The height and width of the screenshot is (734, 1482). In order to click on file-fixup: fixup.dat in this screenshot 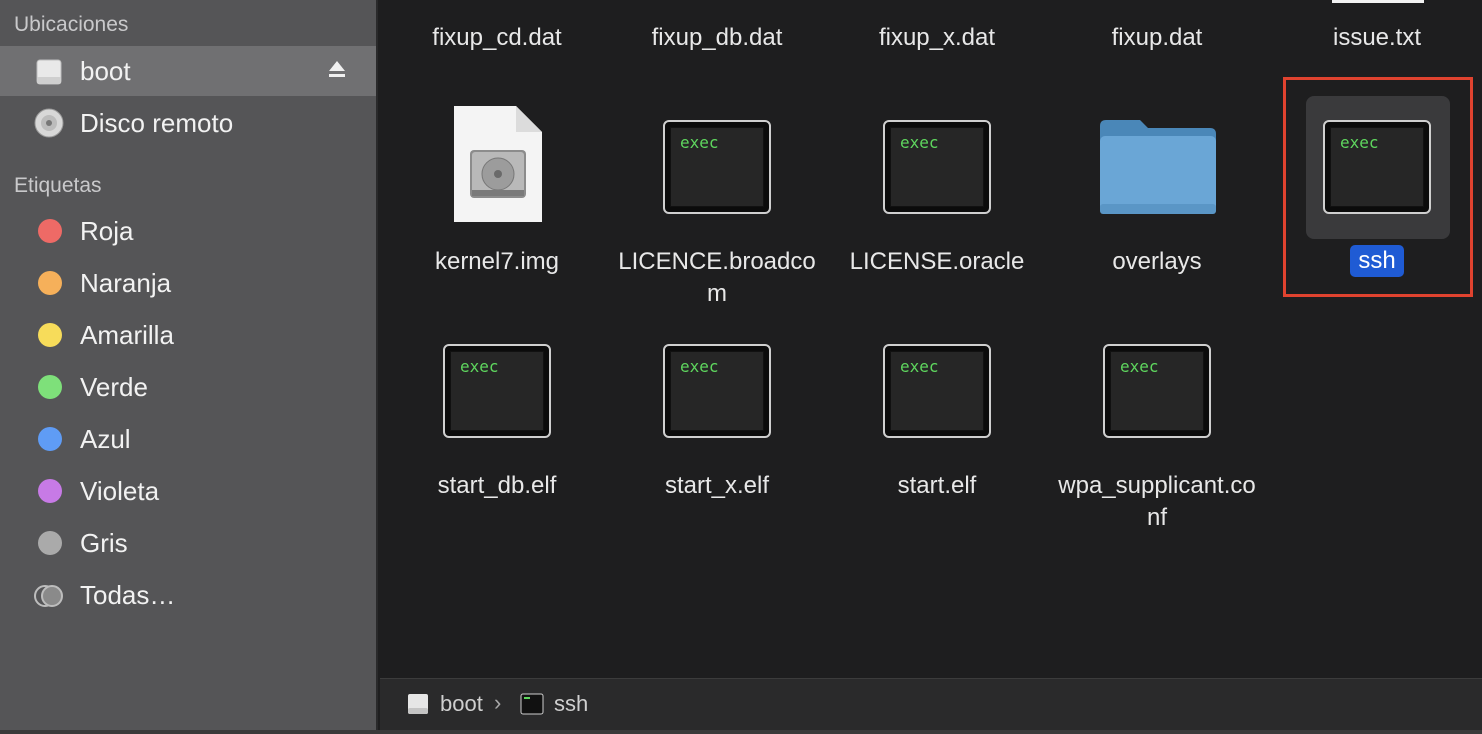, I will do `click(1157, 38)`.